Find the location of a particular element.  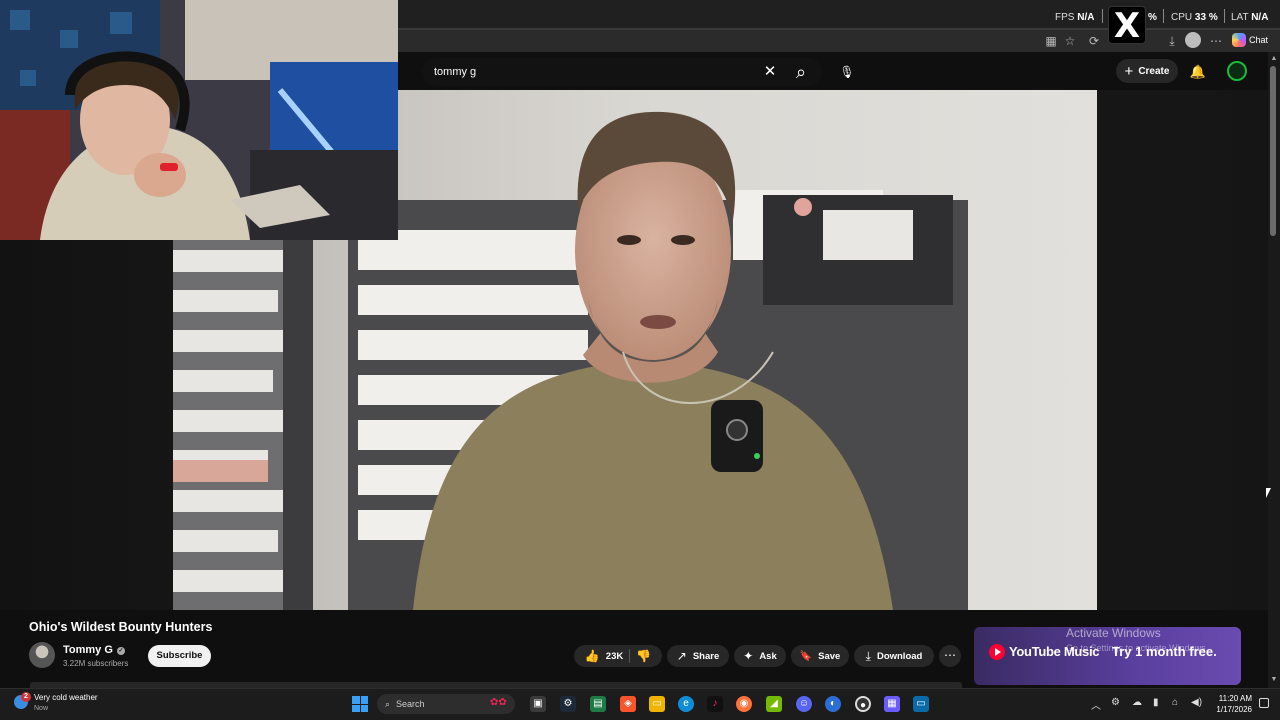

voice-search-icon: 🎙 is located at coordinates (847, 72).